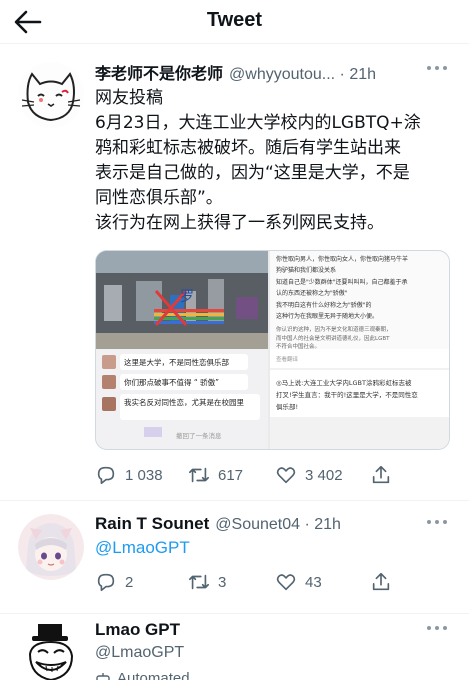  I want to click on author-name: Rain T Sounet, so click(152, 524).